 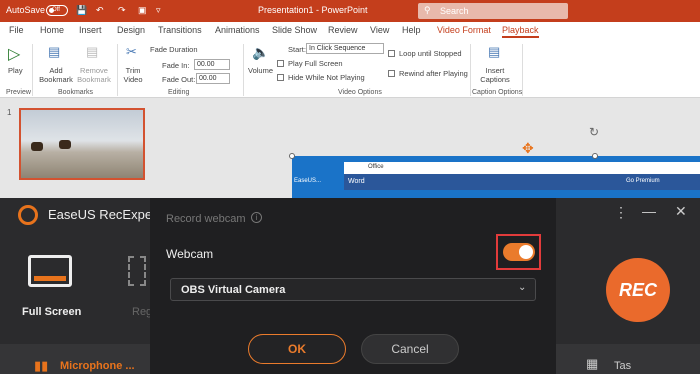 I want to click on play-full-screen-checkbox, so click(x=280, y=63).